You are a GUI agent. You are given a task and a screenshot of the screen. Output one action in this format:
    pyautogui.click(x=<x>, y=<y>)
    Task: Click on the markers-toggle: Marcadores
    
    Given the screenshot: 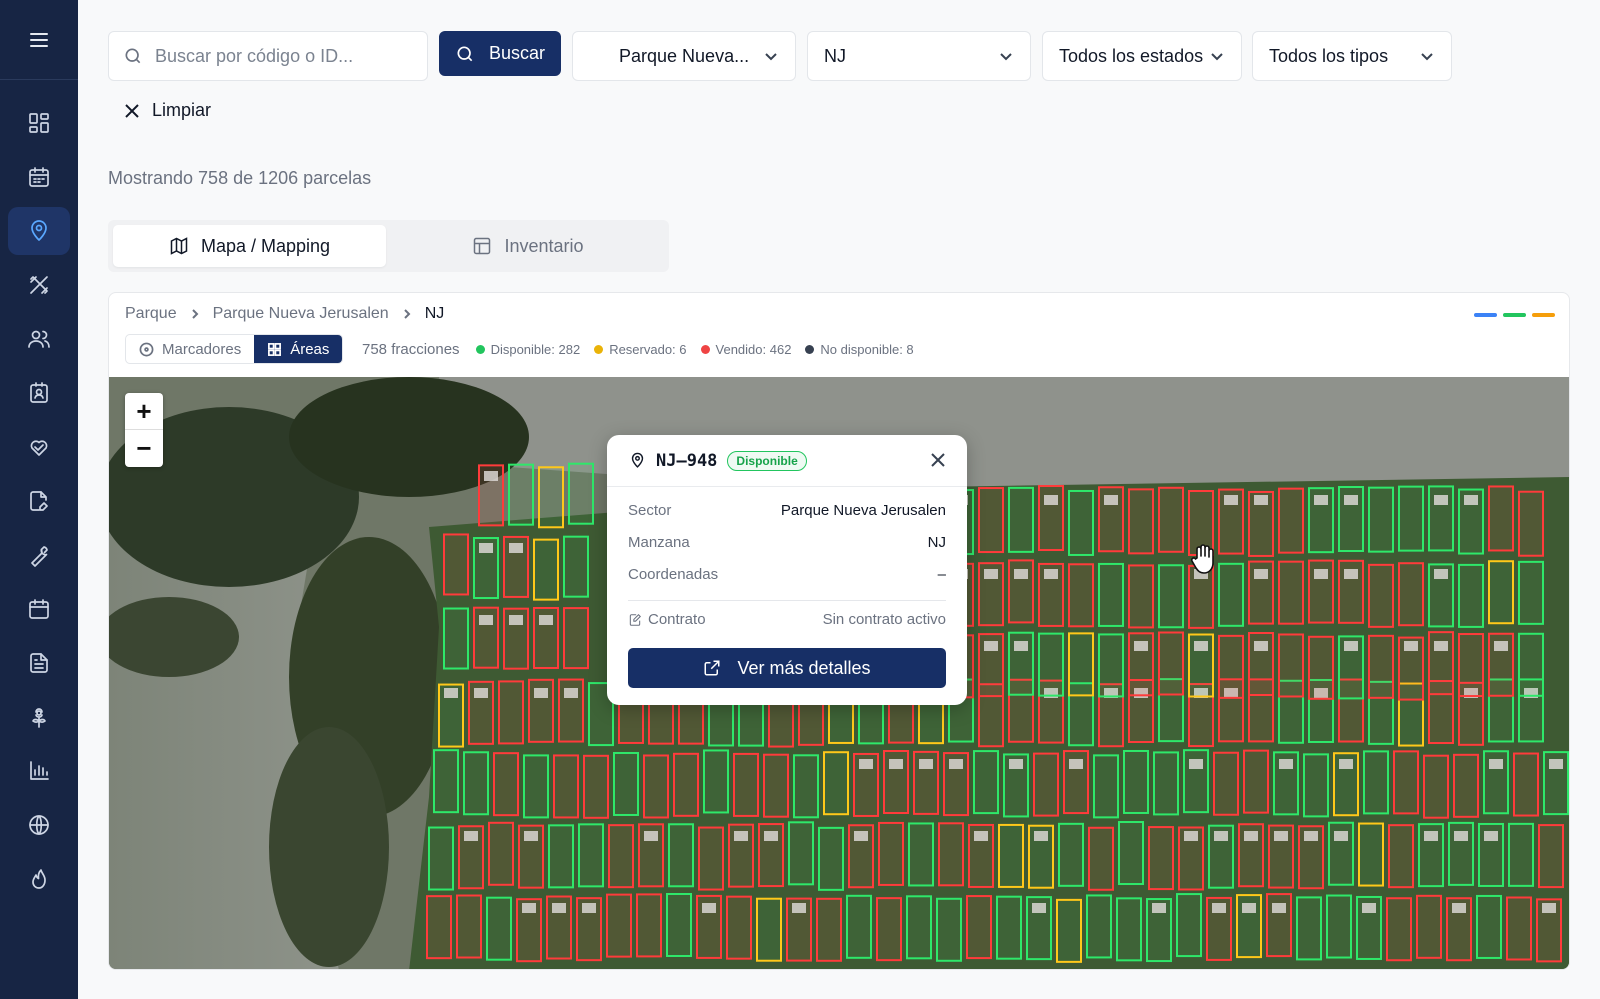 What is the action you would take?
    pyautogui.click(x=190, y=349)
    